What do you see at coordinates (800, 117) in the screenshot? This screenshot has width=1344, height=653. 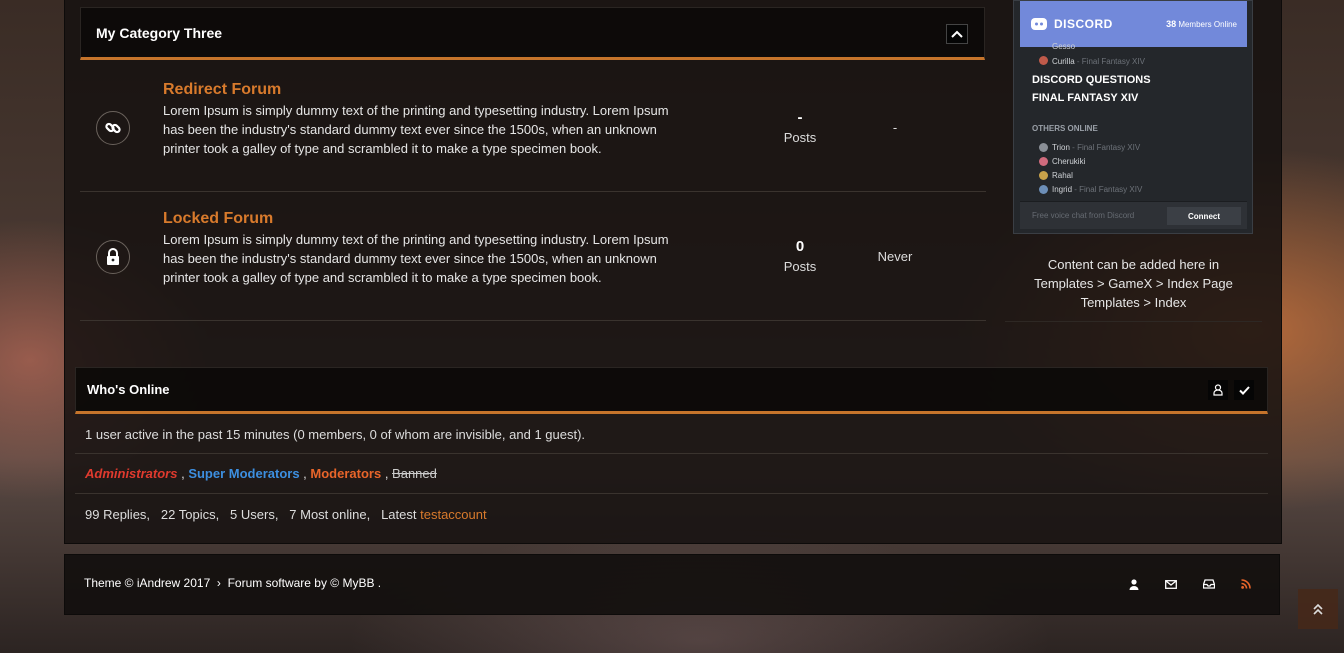 I see `posts-count: -` at bounding box center [800, 117].